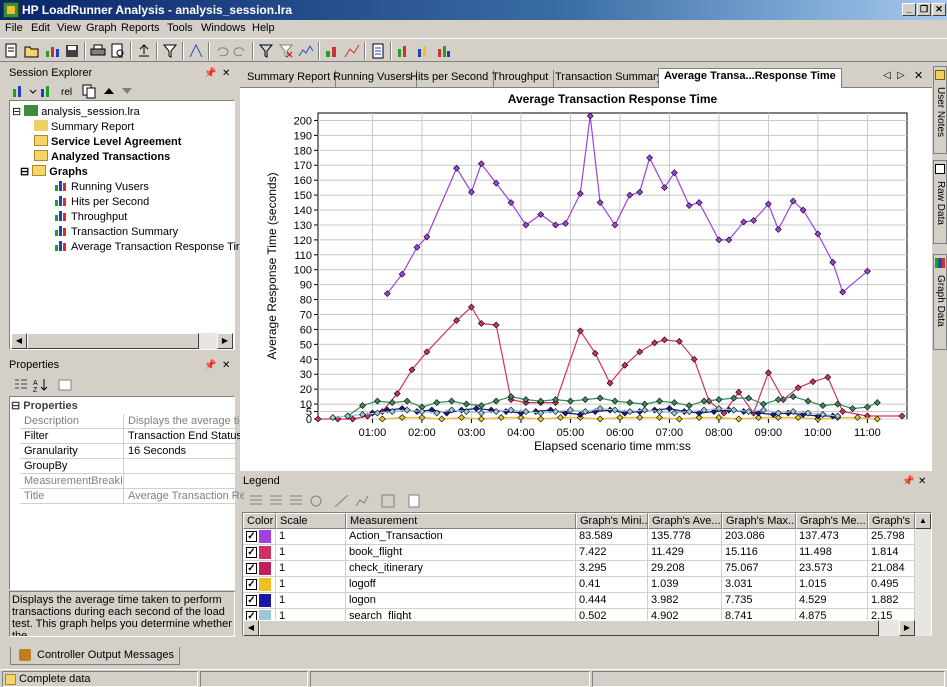 This screenshot has width=947, height=687. What do you see at coordinates (450, 78) in the screenshot?
I see `tab-hits-per-second: Hits per Second` at bounding box center [450, 78].